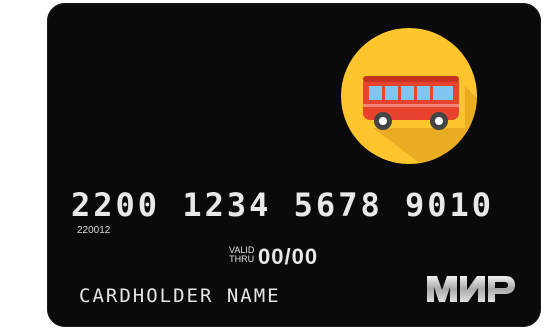  Describe the element at coordinates (283, 205) in the screenshot. I see `card-number: 2200 1234 5678 9010` at that location.